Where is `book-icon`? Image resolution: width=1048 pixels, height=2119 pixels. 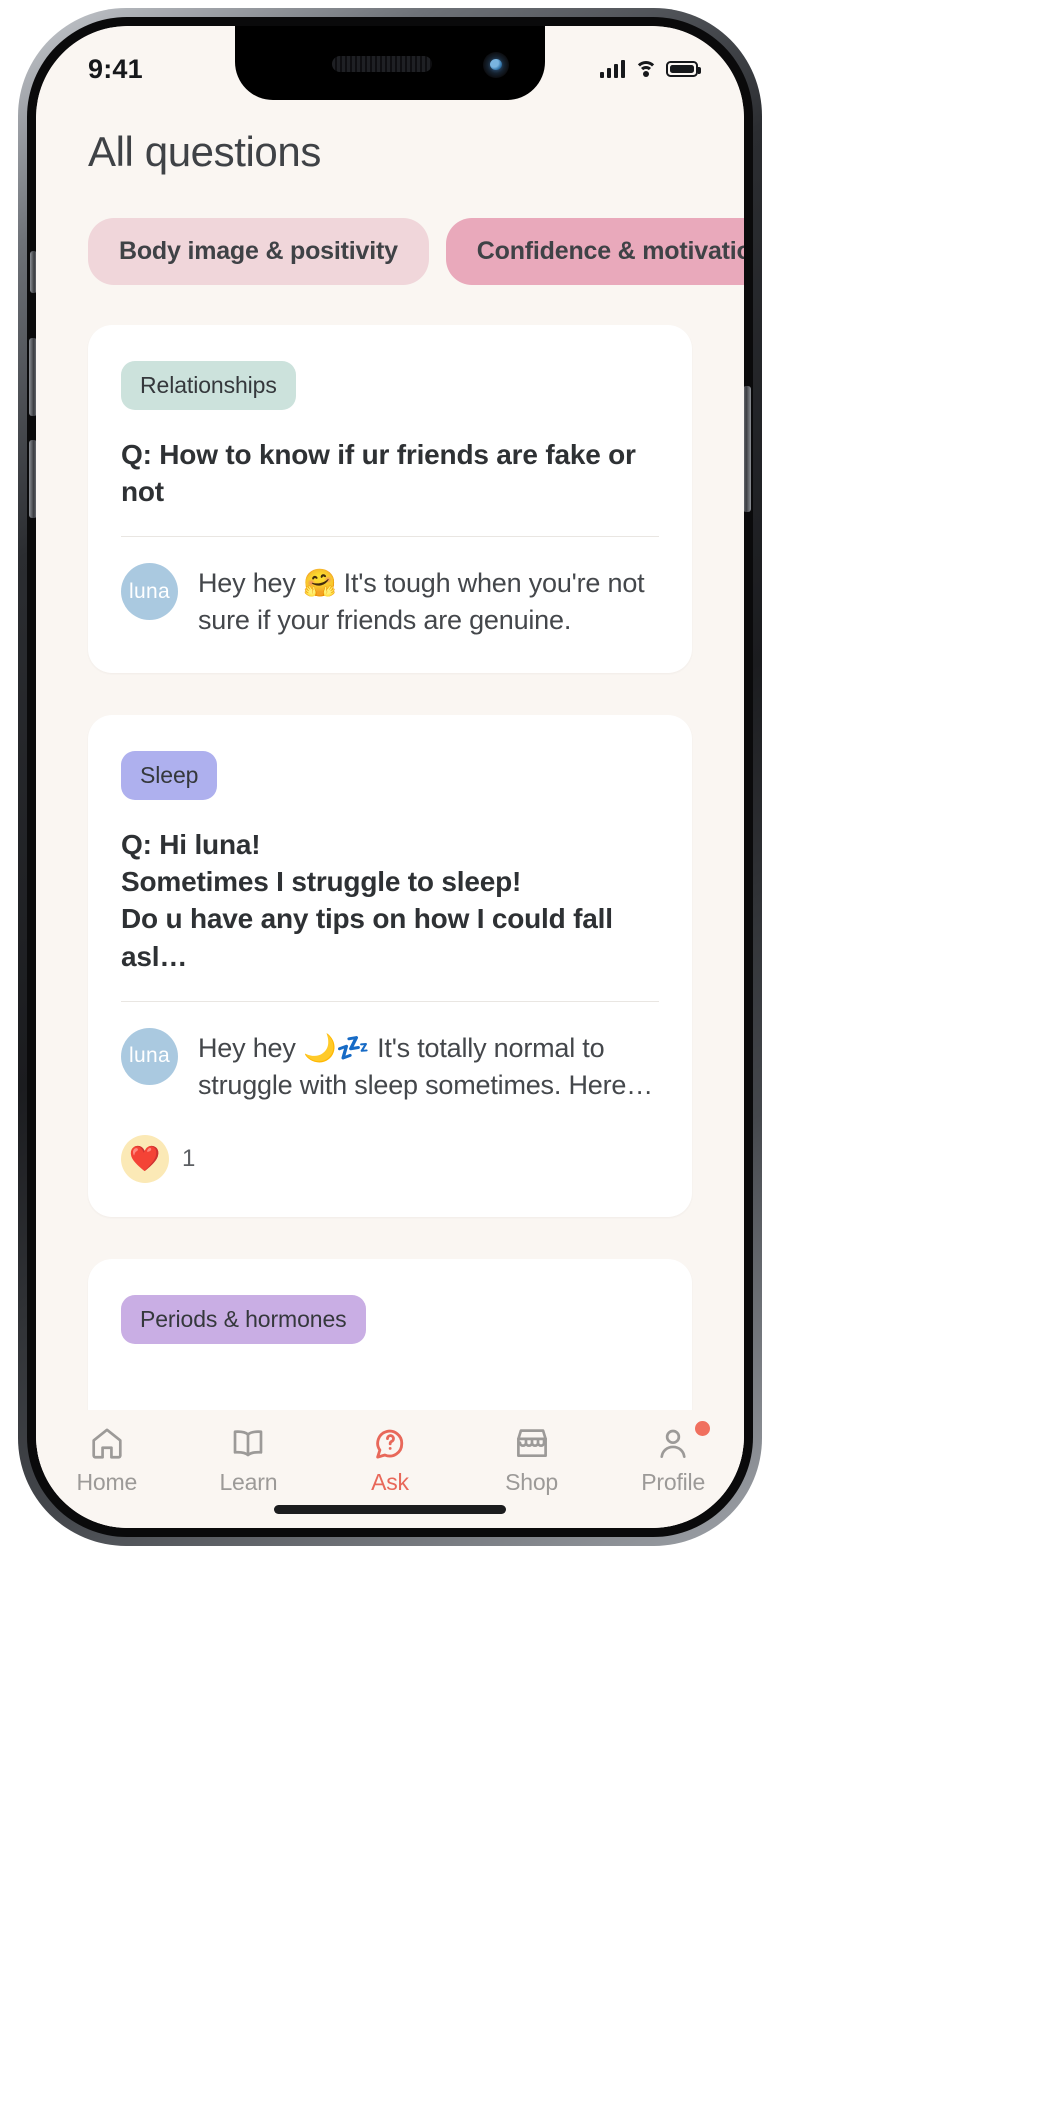 book-icon is located at coordinates (248, 1443).